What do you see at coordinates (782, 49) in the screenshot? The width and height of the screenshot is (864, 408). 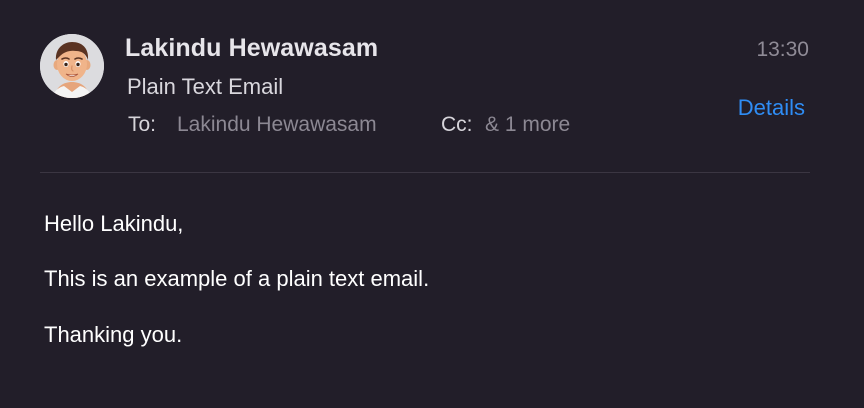 I see `message-time: 13:30` at bounding box center [782, 49].